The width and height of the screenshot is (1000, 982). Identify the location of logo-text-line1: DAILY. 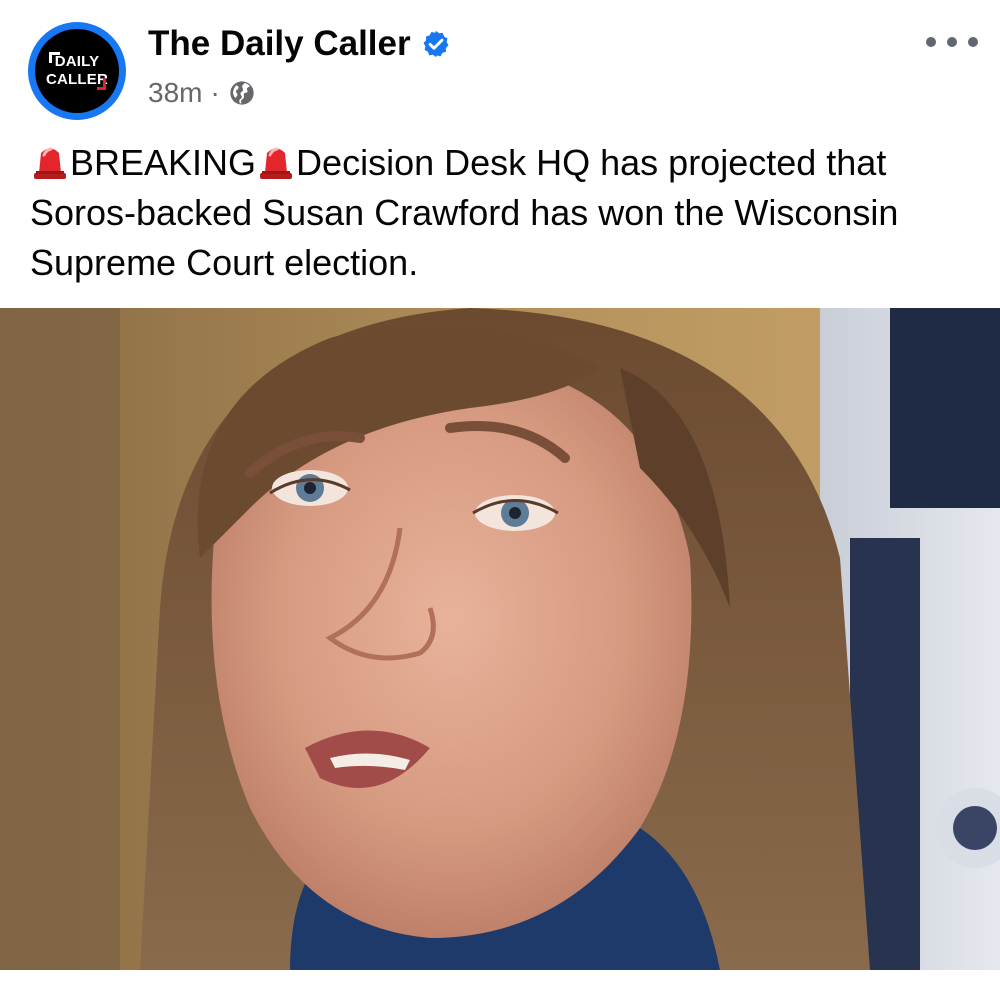
(77, 61).